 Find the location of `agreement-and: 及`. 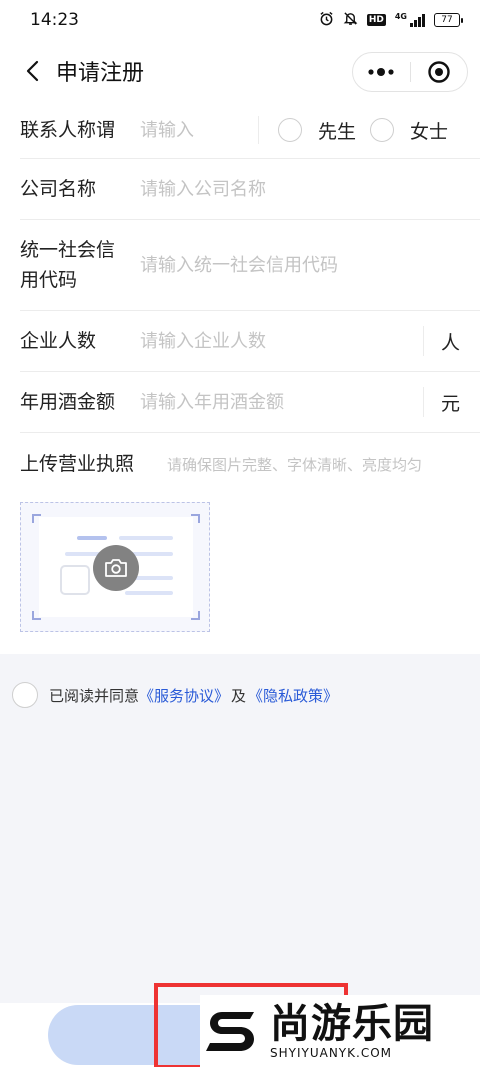

agreement-and: 及 is located at coordinates (239, 695).